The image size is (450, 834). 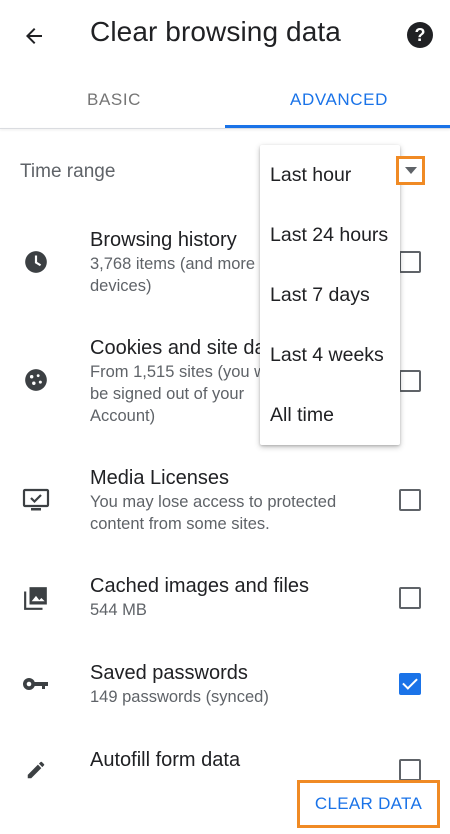 What do you see at coordinates (36, 598) in the screenshot?
I see `images-icon` at bounding box center [36, 598].